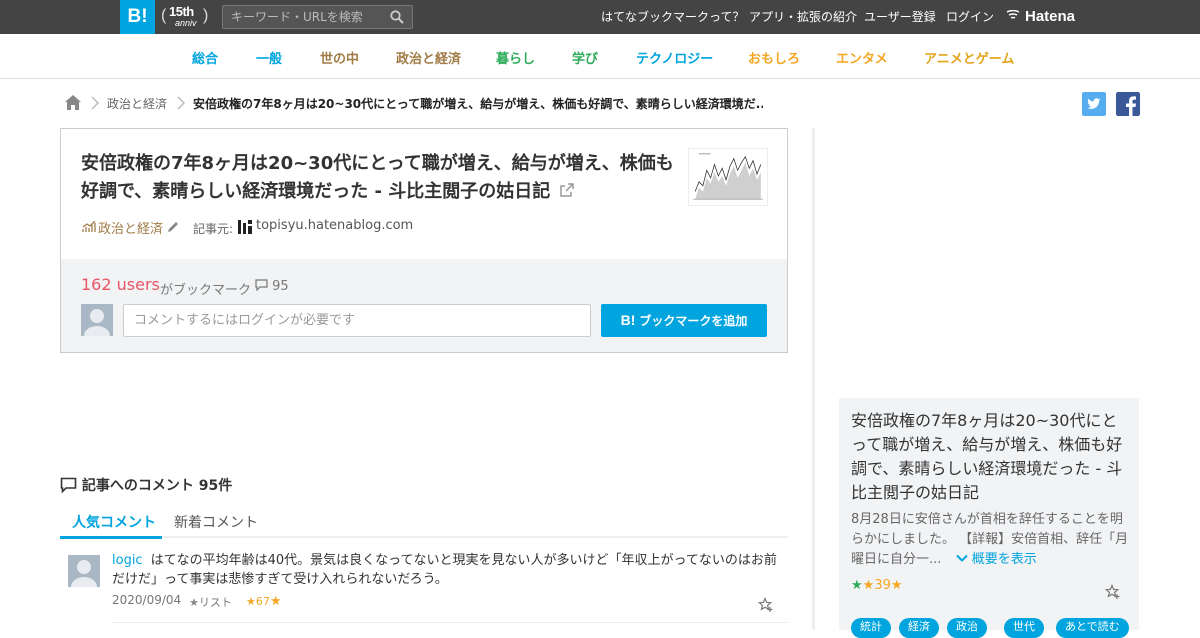 Image resolution: width=1200 pixels, height=638 pixels. Describe the element at coordinates (877, 585) in the screenshot. I see `sidebar-stars: ★★39★` at that location.